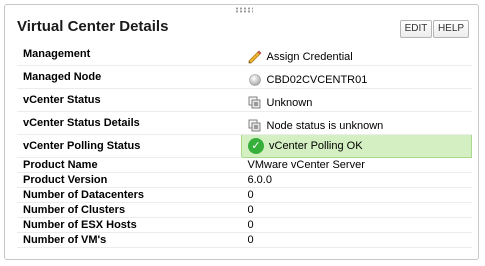 This screenshot has width=485, height=266. Describe the element at coordinates (129, 100) in the screenshot. I see `row-label: vCenter Status` at that location.